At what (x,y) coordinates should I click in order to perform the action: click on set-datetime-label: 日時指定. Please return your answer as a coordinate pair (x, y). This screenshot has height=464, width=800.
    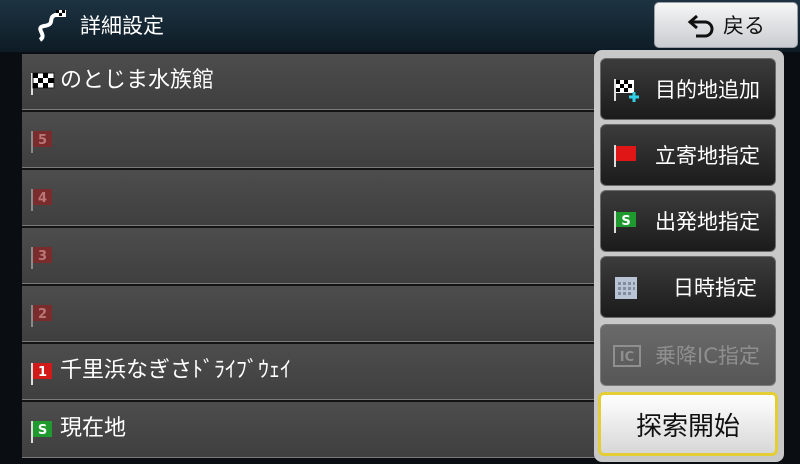
    Looking at the image, I should click on (715, 288).